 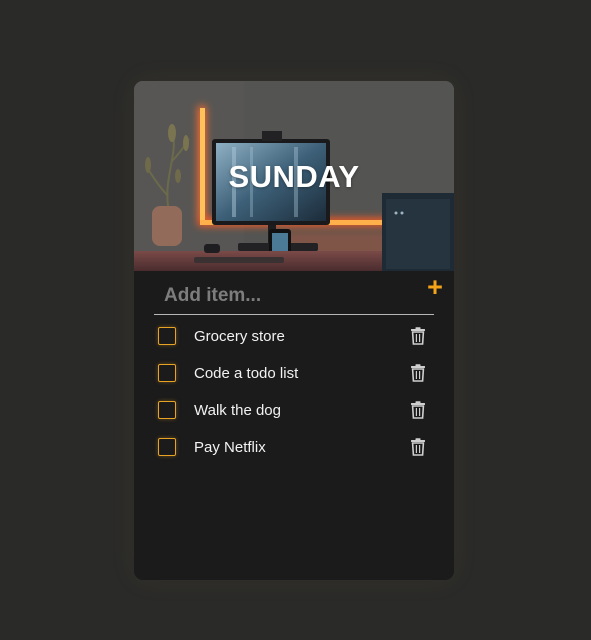 I want to click on day-title: SUNDAY, so click(x=294, y=176).